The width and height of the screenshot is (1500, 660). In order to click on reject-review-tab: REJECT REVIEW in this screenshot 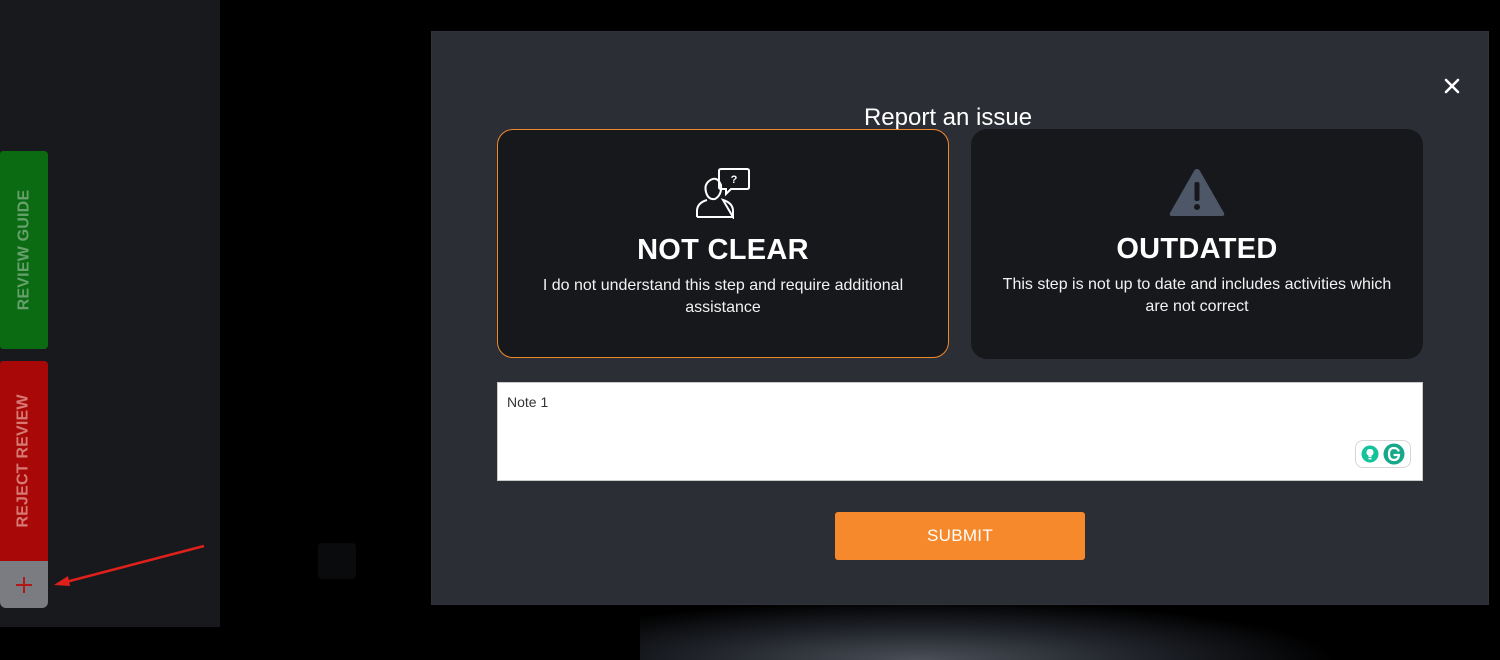, I will do `click(24, 461)`.